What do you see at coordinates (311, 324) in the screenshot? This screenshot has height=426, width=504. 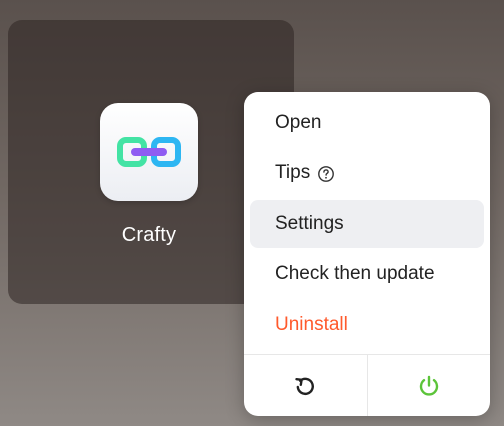 I see `menu-item-uninstall-label: Uninstall` at bounding box center [311, 324].